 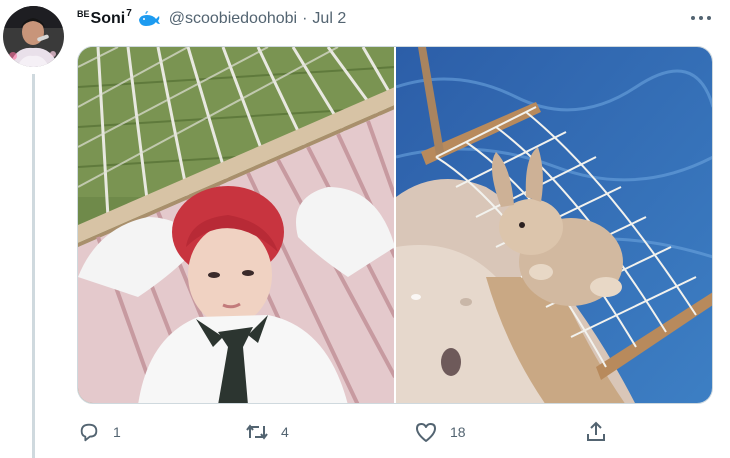 I want to click on thread-line, so click(x=33, y=266).